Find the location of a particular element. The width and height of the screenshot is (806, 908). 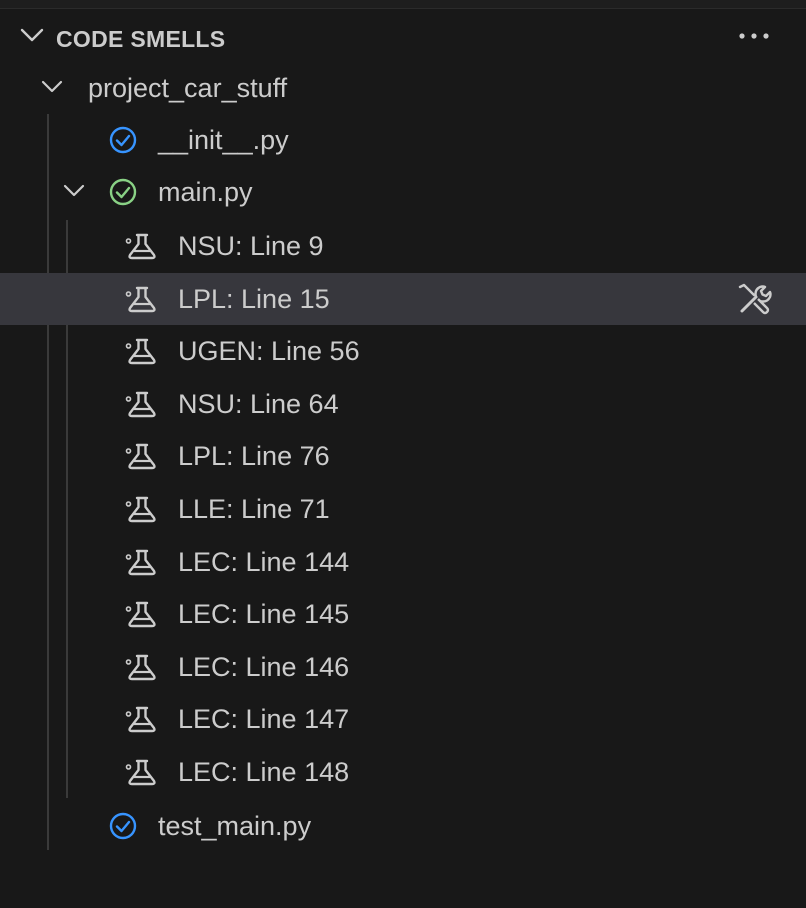

smell-item: LPL: Line 76 is located at coordinates (403, 456).